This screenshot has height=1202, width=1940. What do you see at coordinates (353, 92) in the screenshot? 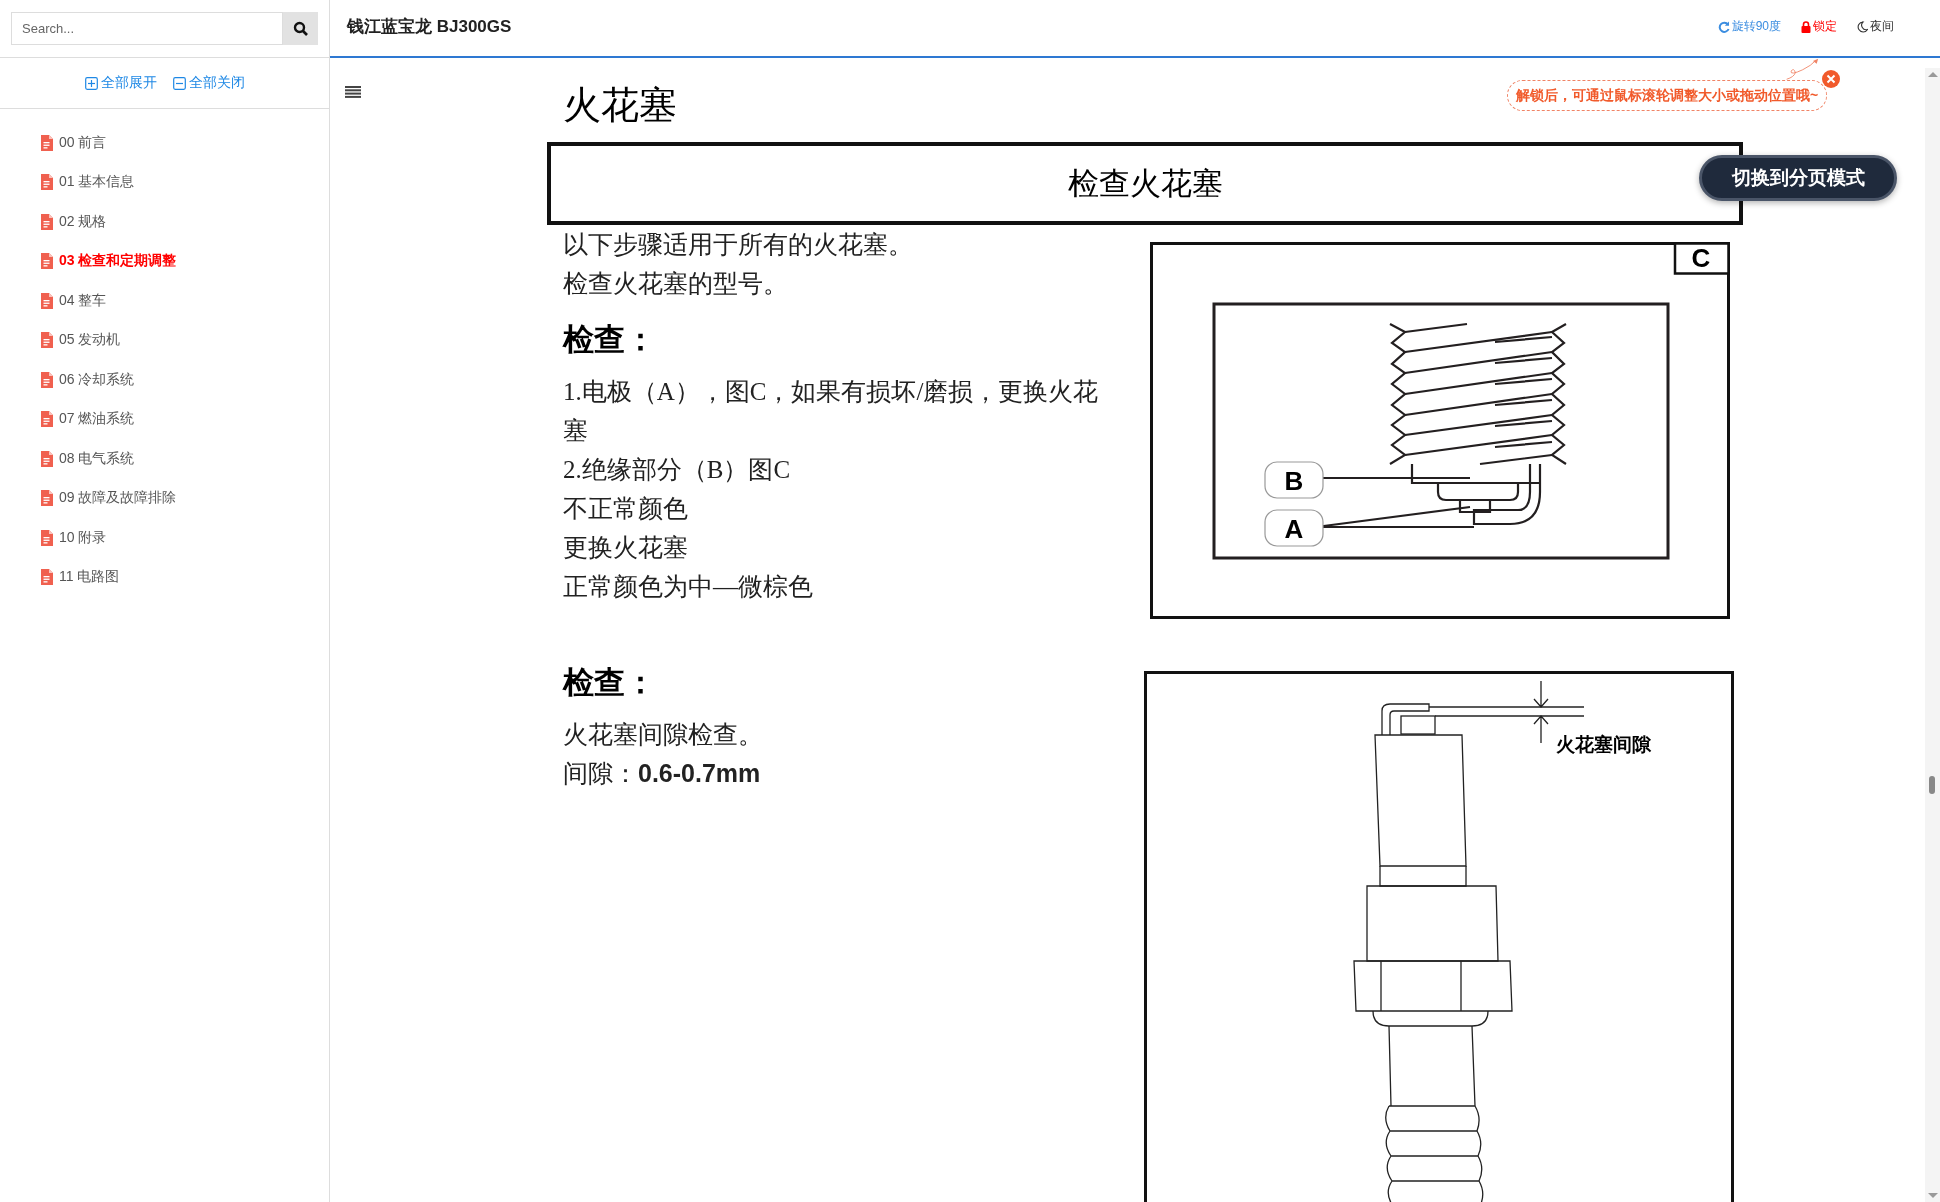
I see `menu-icon` at bounding box center [353, 92].